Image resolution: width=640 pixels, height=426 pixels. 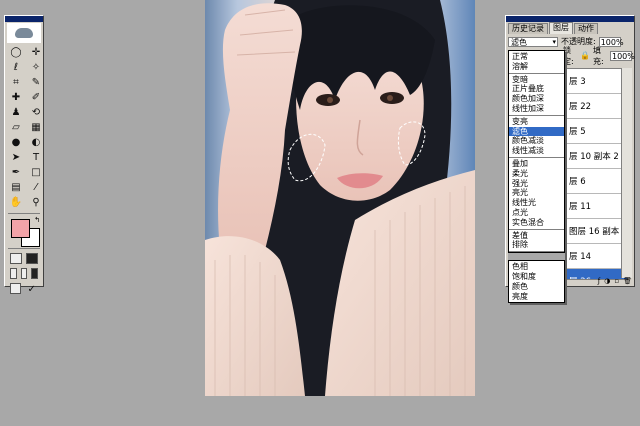 What do you see at coordinates (580, 207) in the screenshot?
I see `layer-name: 层 11` at bounding box center [580, 207].